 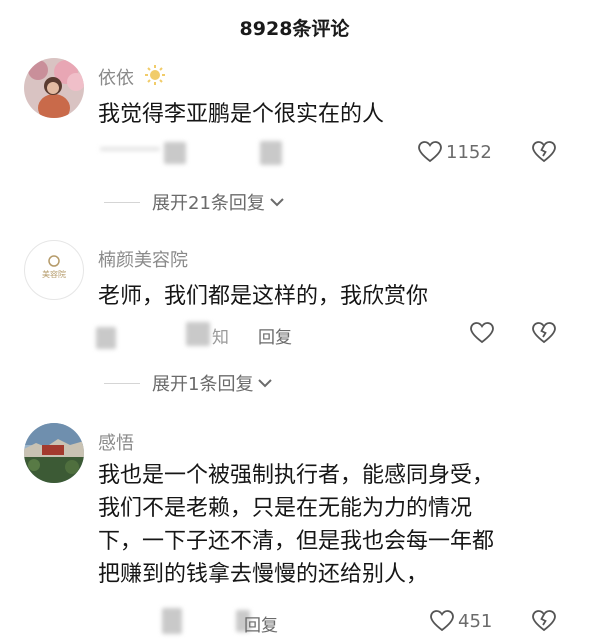 I want to click on comment-text-line: 把赚到的钱拿去慢慢的还给别人，, so click(x=263, y=574).